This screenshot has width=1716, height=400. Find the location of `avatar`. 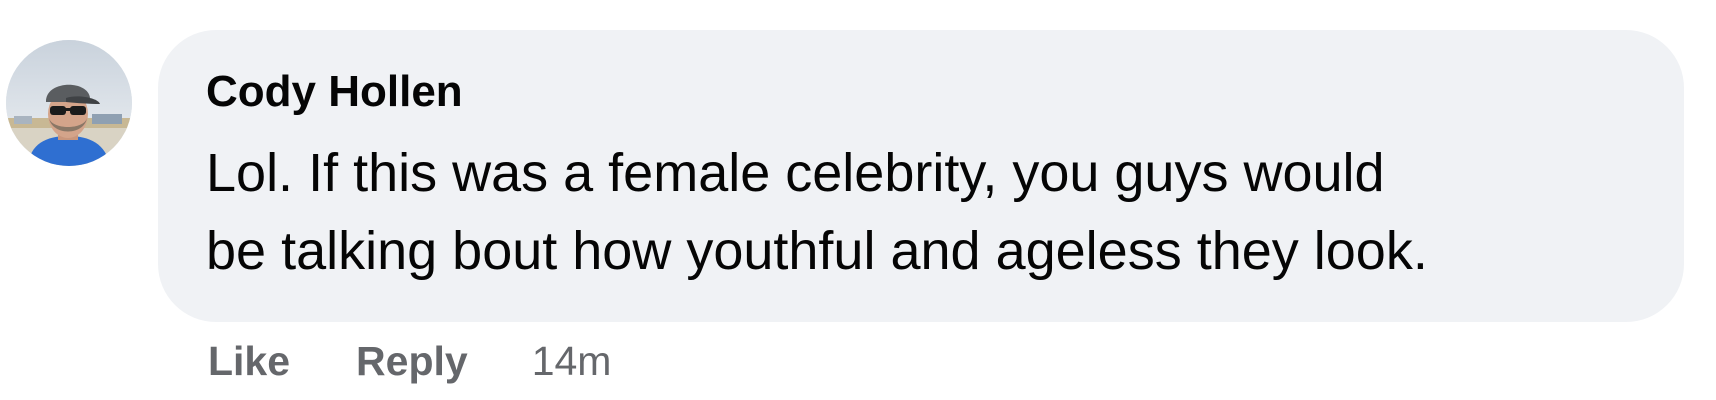

avatar is located at coordinates (69, 103).